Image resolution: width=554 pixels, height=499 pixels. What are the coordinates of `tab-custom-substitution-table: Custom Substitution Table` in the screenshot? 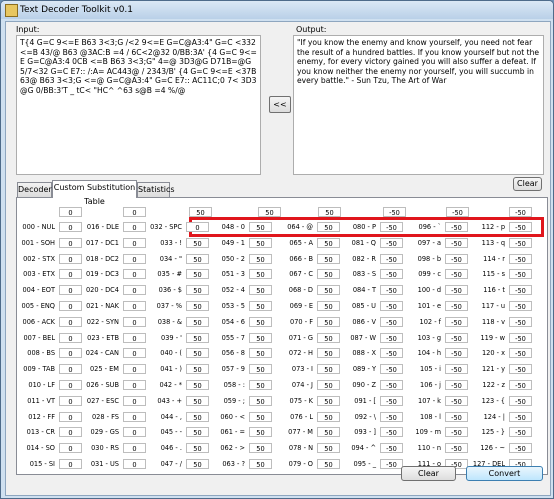 It's located at (94, 193).